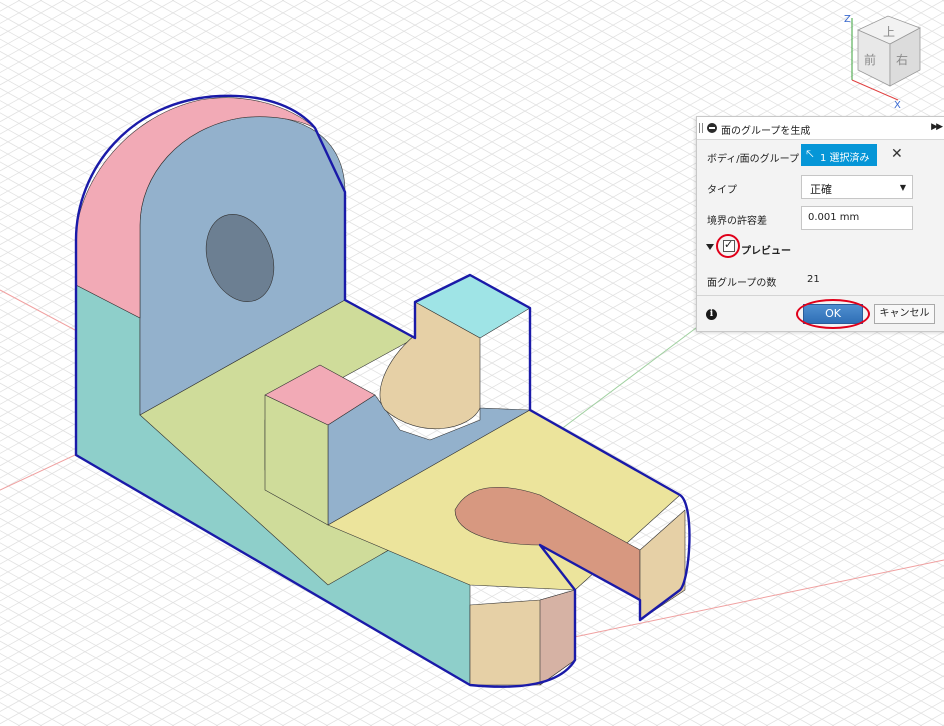 The width and height of the screenshot is (944, 726). I want to click on axis-z-label: Z, so click(847, 19).